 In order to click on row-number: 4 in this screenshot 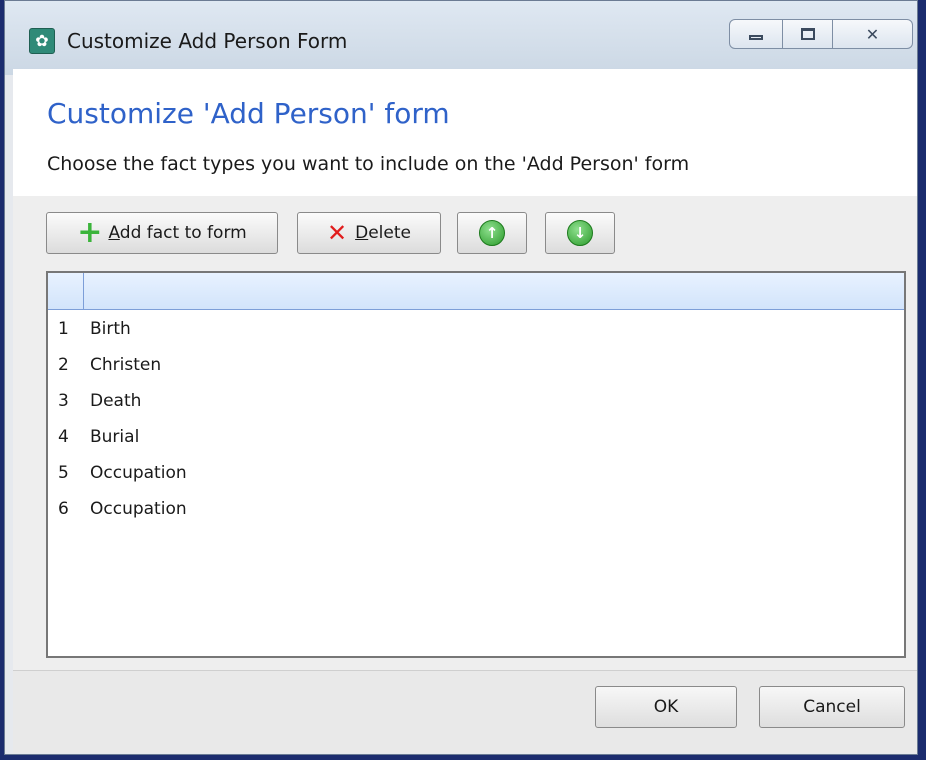, I will do `click(63, 437)`.